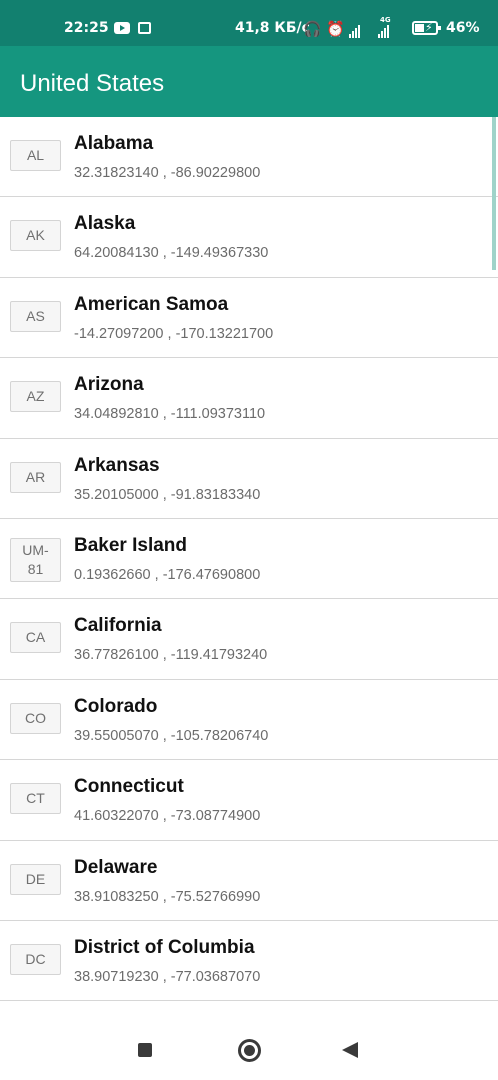 The width and height of the screenshot is (498, 1080). I want to click on page-title: United States, so click(92, 83).